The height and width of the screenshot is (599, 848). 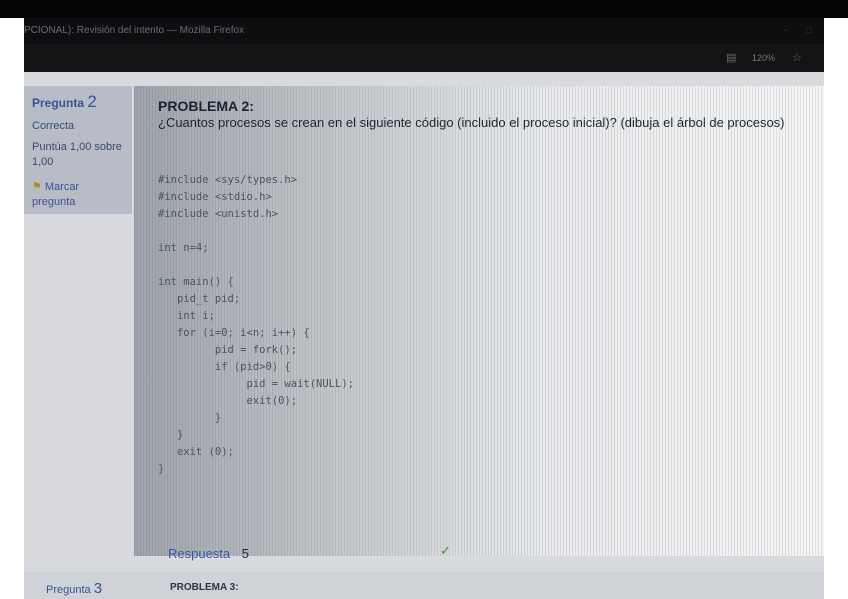 What do you see at coordinates (424, 9) in the screenshot?
I see `screen-top-bezel` at bounding box center [424, 9].